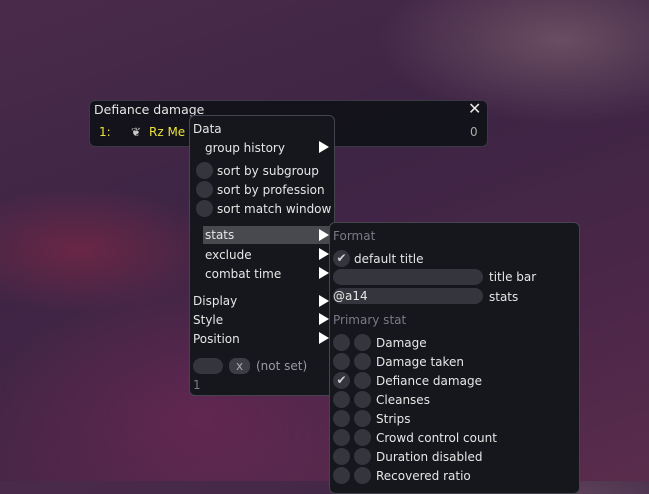 Image resolution: width=649 pixels, height=494 pixels. What do you see at coordinates (354, 236) in the screenshot?
I see `format-header: Format` at bounding box center [354, 236].